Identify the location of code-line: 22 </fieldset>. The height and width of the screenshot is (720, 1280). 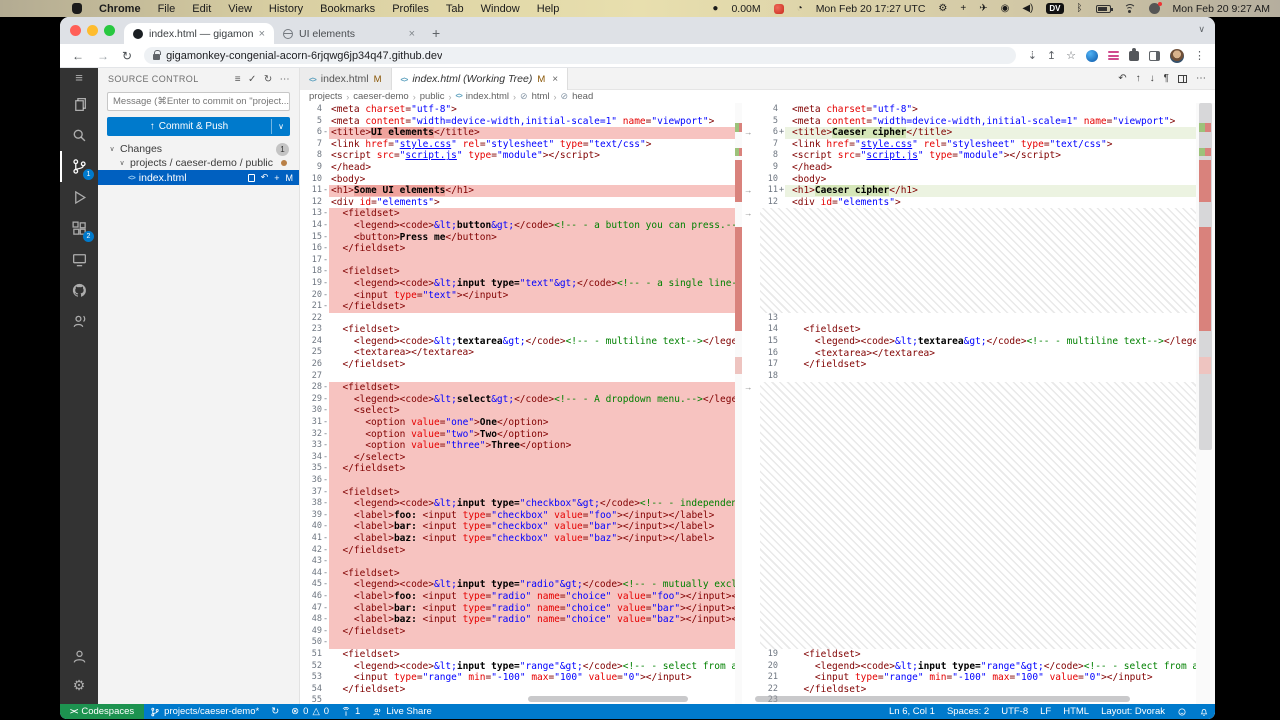
(986, 690).